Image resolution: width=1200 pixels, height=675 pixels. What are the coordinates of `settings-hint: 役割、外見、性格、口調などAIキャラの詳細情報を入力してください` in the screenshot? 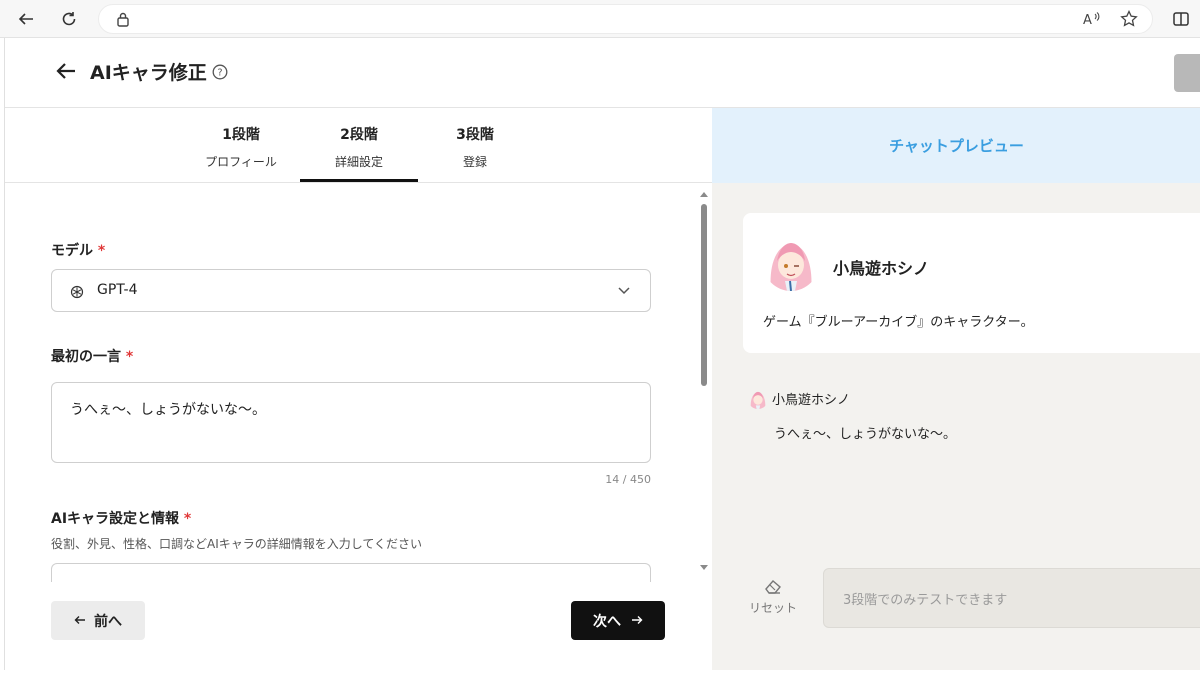 It's located at (237, 544).